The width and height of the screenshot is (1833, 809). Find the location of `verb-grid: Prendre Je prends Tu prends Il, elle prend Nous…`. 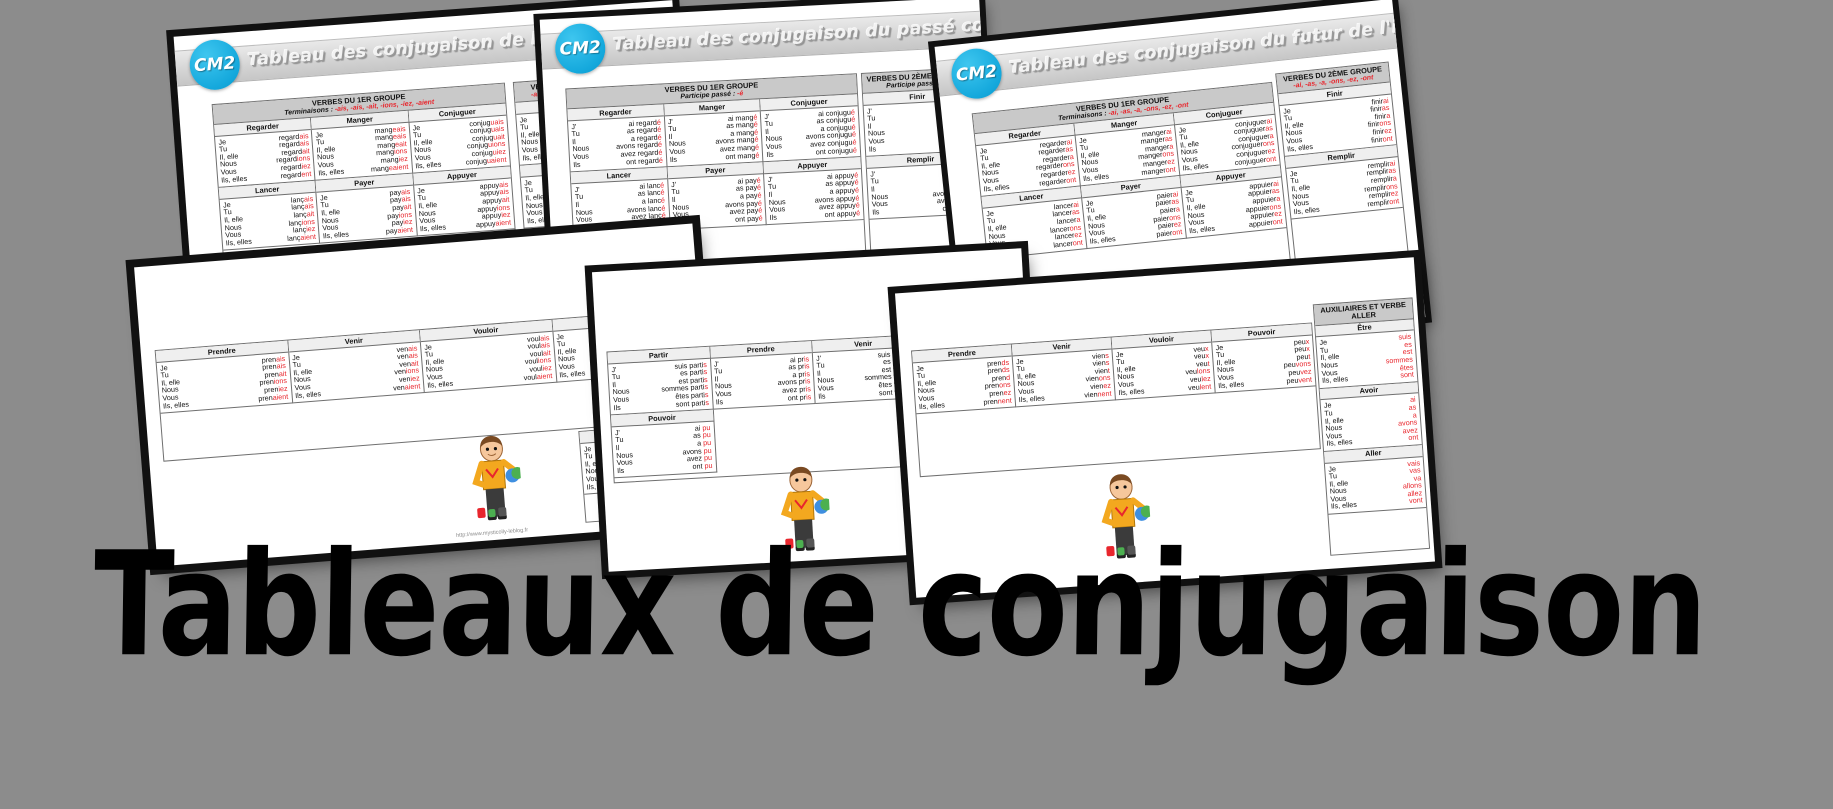

verb-grid: Prendre Je prends Tu prends Il, elle prend Nous… is located at coordinates (1114, 369).